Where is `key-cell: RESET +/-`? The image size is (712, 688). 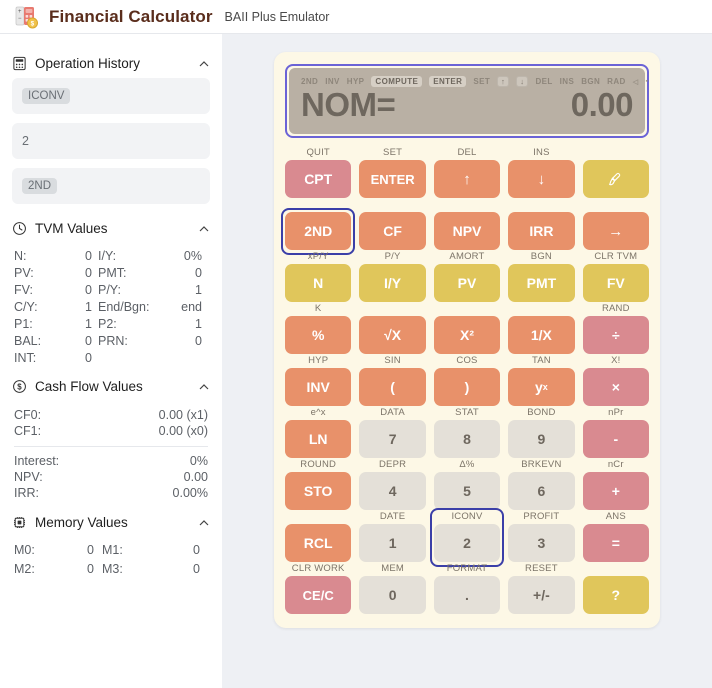 key-cell: RESET +/- is located at coordinates (541, 588).